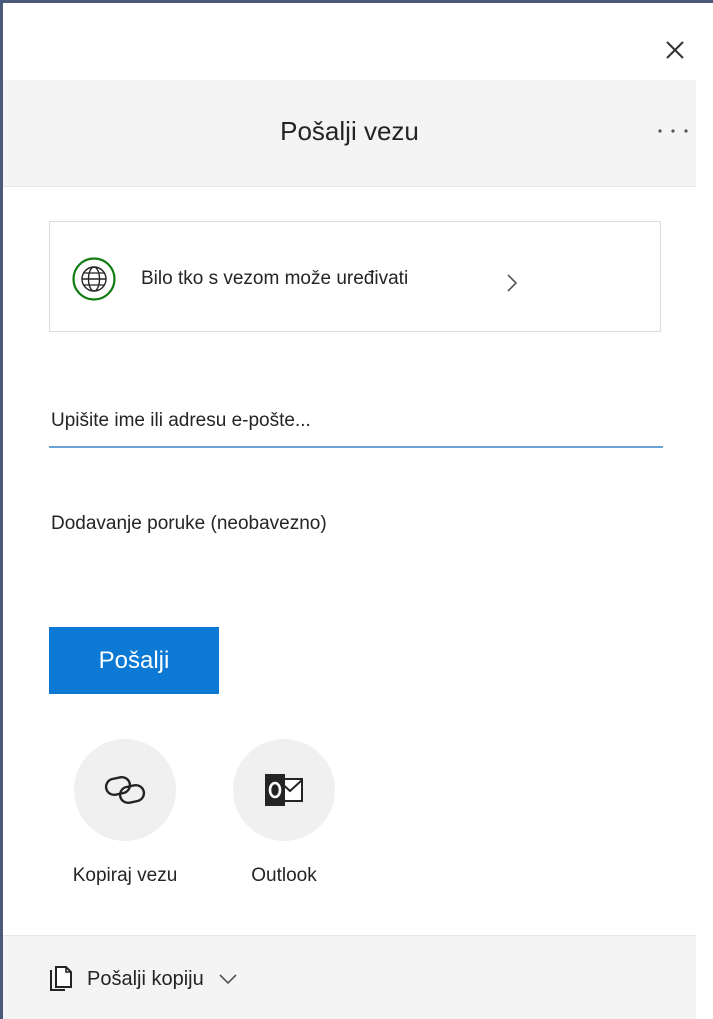 The height and width of the screenshot is (1019, 713). I want to click on more-options-button, so click(673, 131).